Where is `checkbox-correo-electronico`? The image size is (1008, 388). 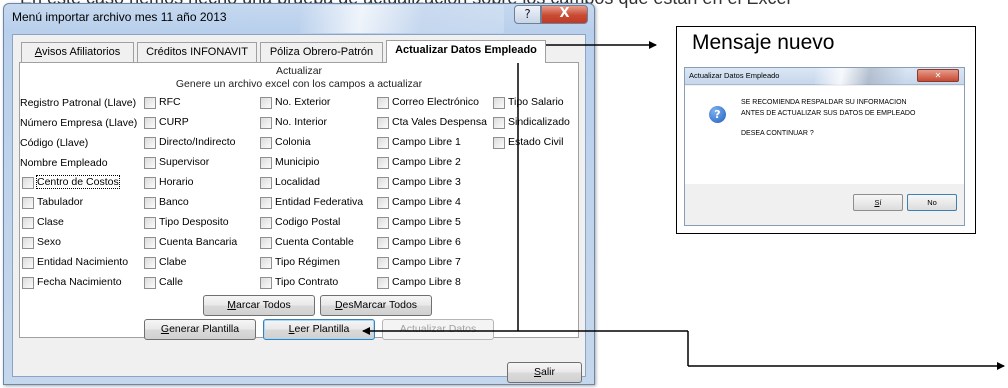 checkbox-correo-electronico is located at coordinates (383, 103).